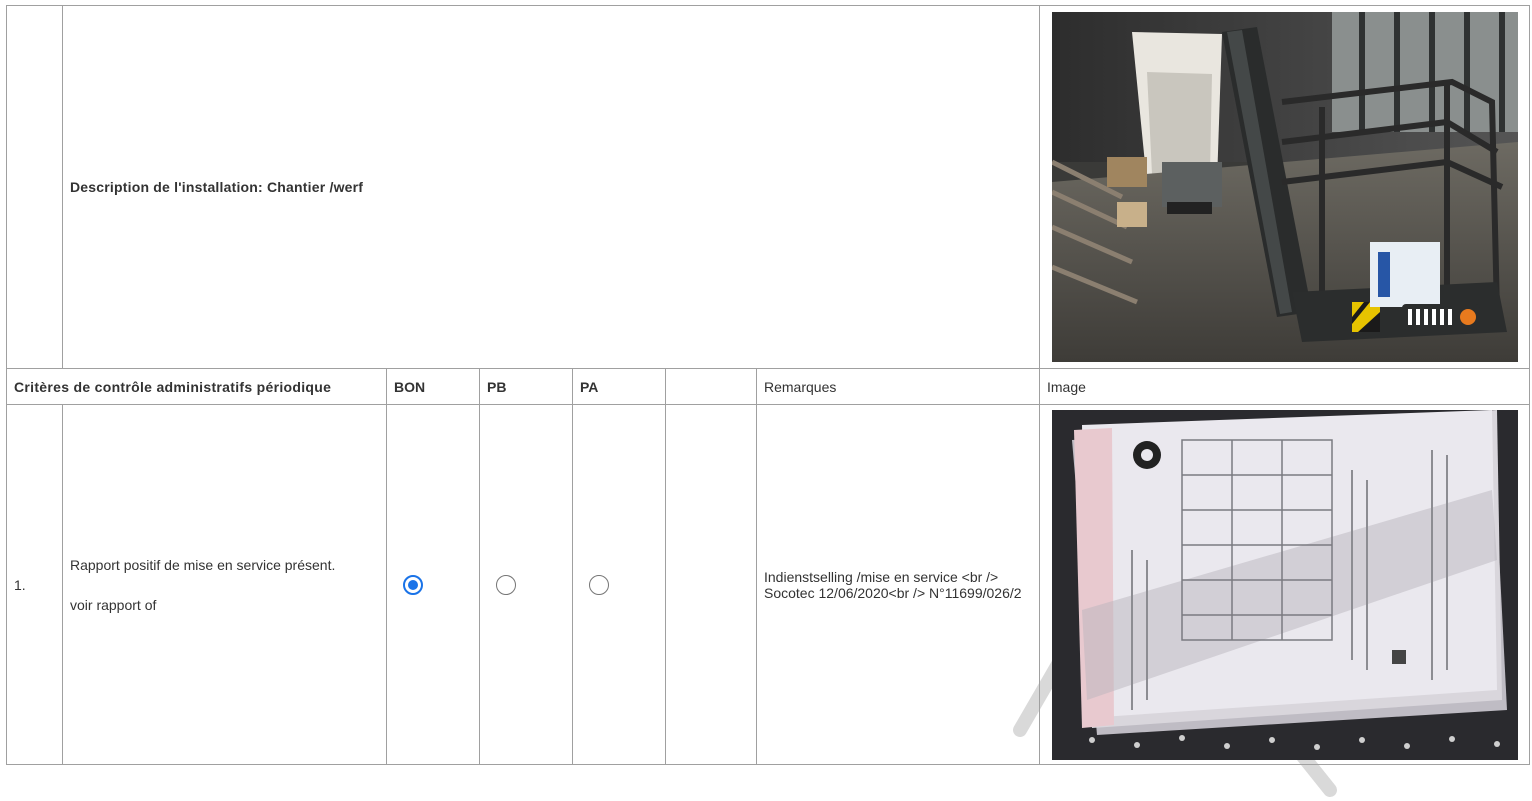 This screenshot has width=1532, height=801. Describe the element at coordinates (898, 386) in the screenshot. I see `column-header-remarks: Remarques` at that location.